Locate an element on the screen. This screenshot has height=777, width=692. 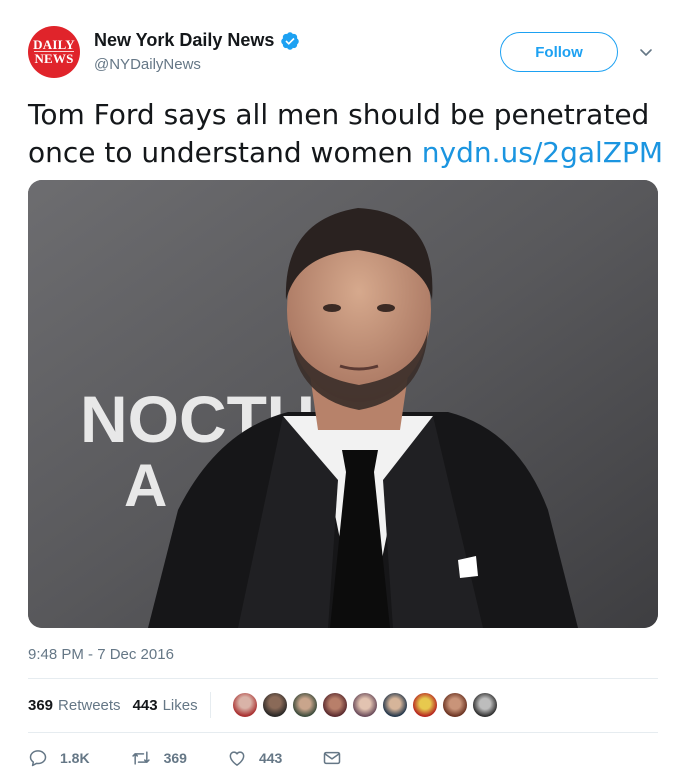
avatar: DAILY NEWS is located at coordinates (54, 52).